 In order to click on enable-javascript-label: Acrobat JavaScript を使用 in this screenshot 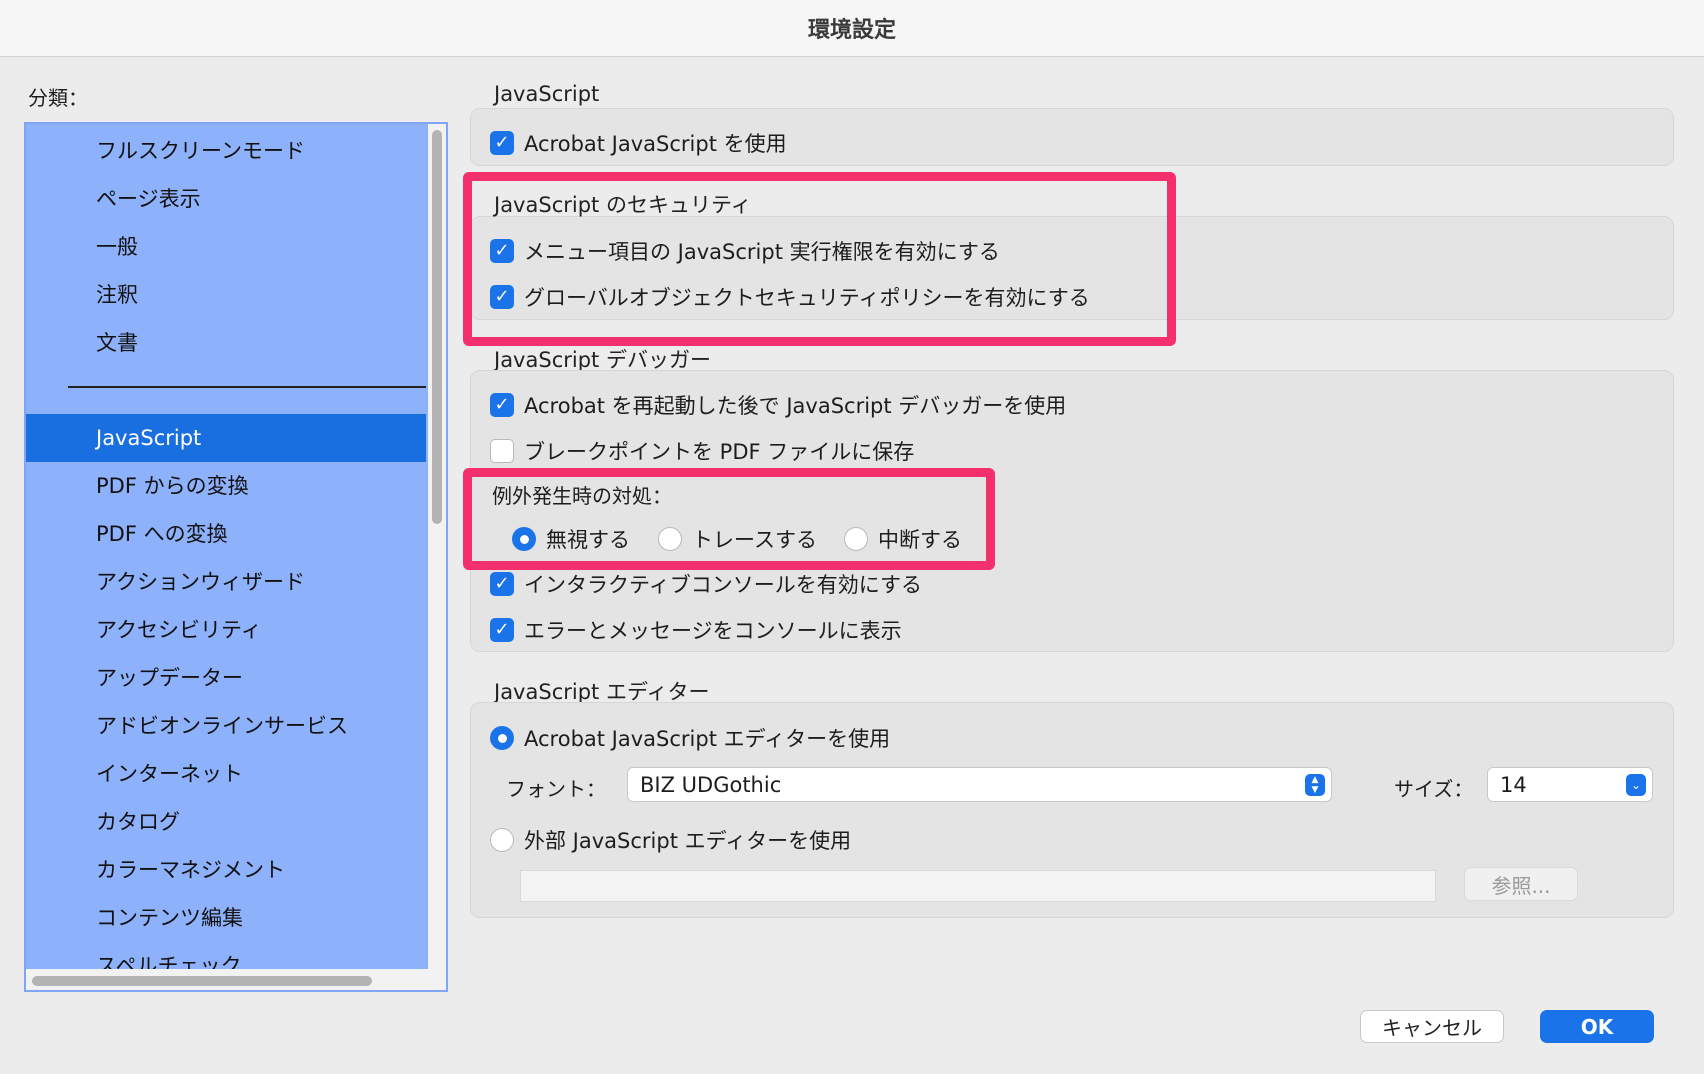, I will do `click(655, 144)`.